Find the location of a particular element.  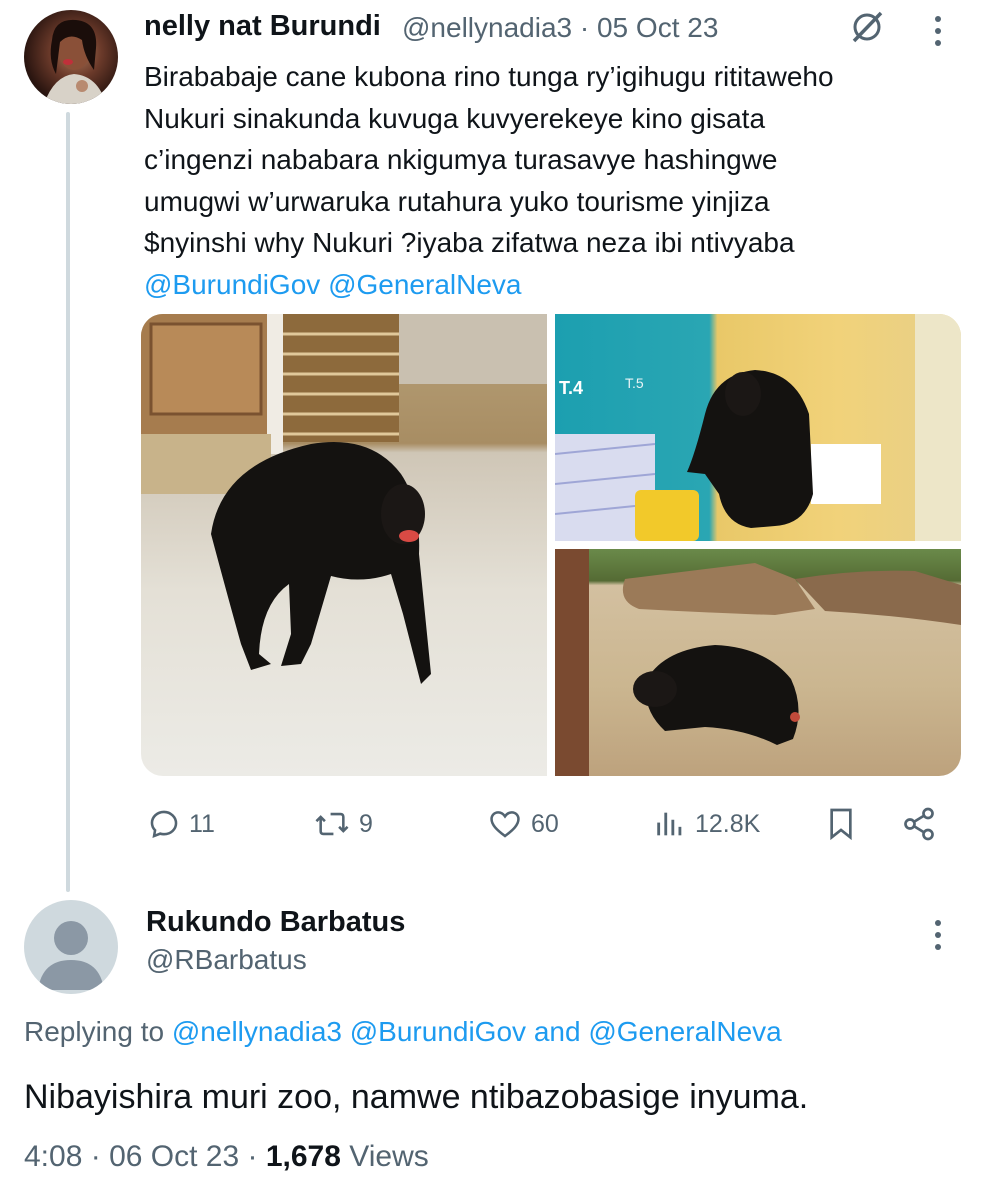

reply-time: 4:08 is located at coordinates (53, 1156).